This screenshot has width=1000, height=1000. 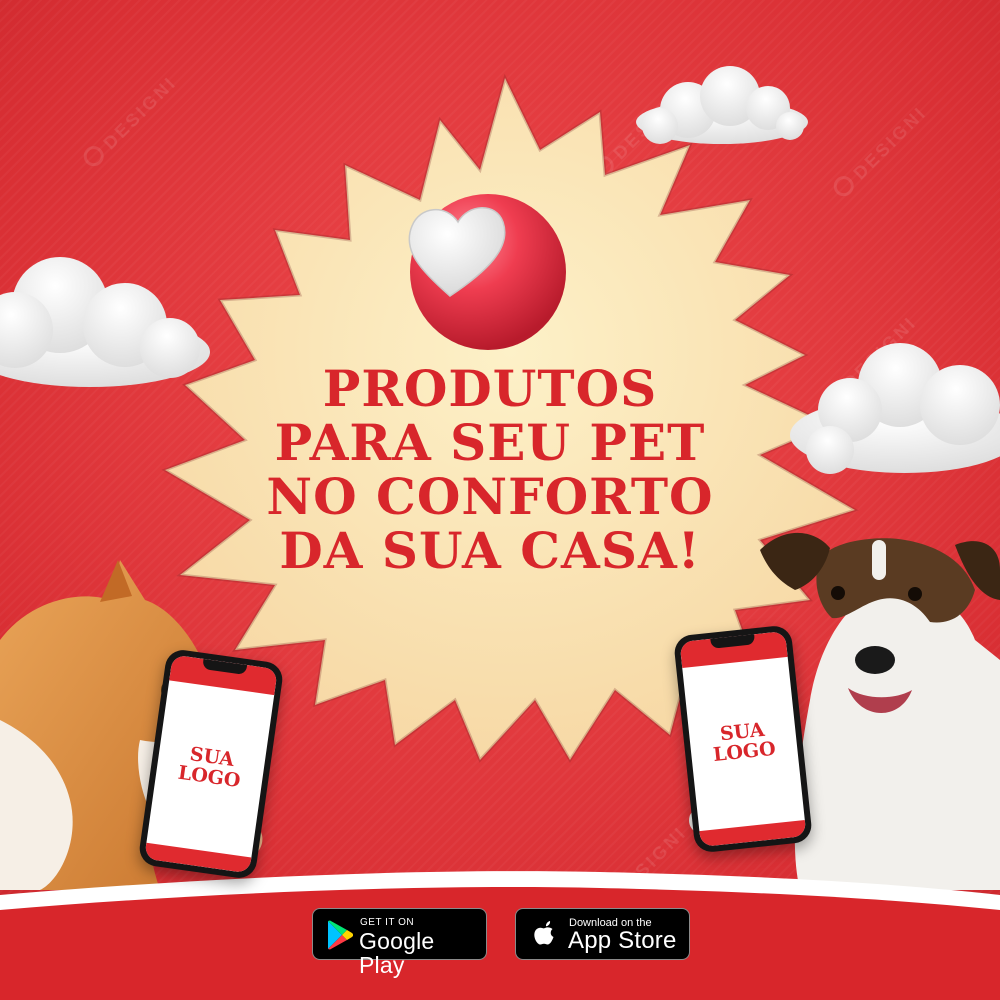 I want to click on app-store-button: Download on the App Store, so click(x=602, y=934).